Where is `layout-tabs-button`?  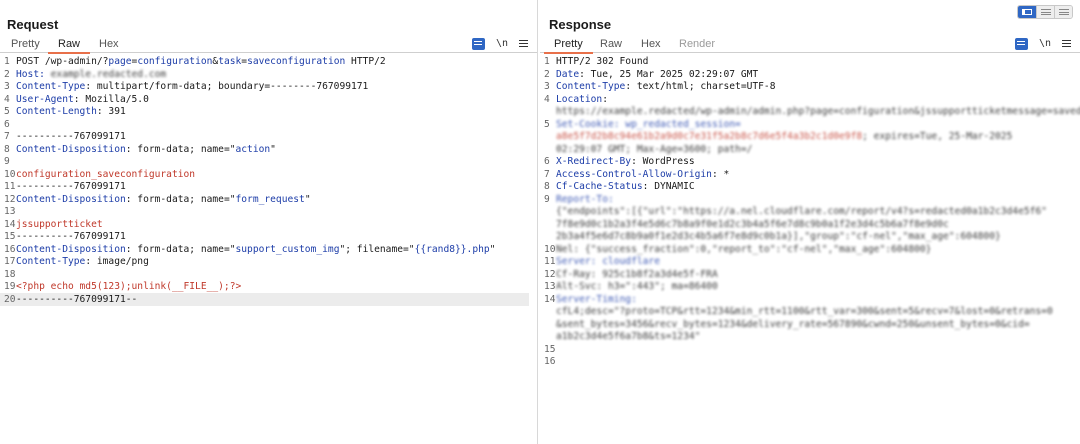 layout-tabs-button is located at coordinates (1063, 12).